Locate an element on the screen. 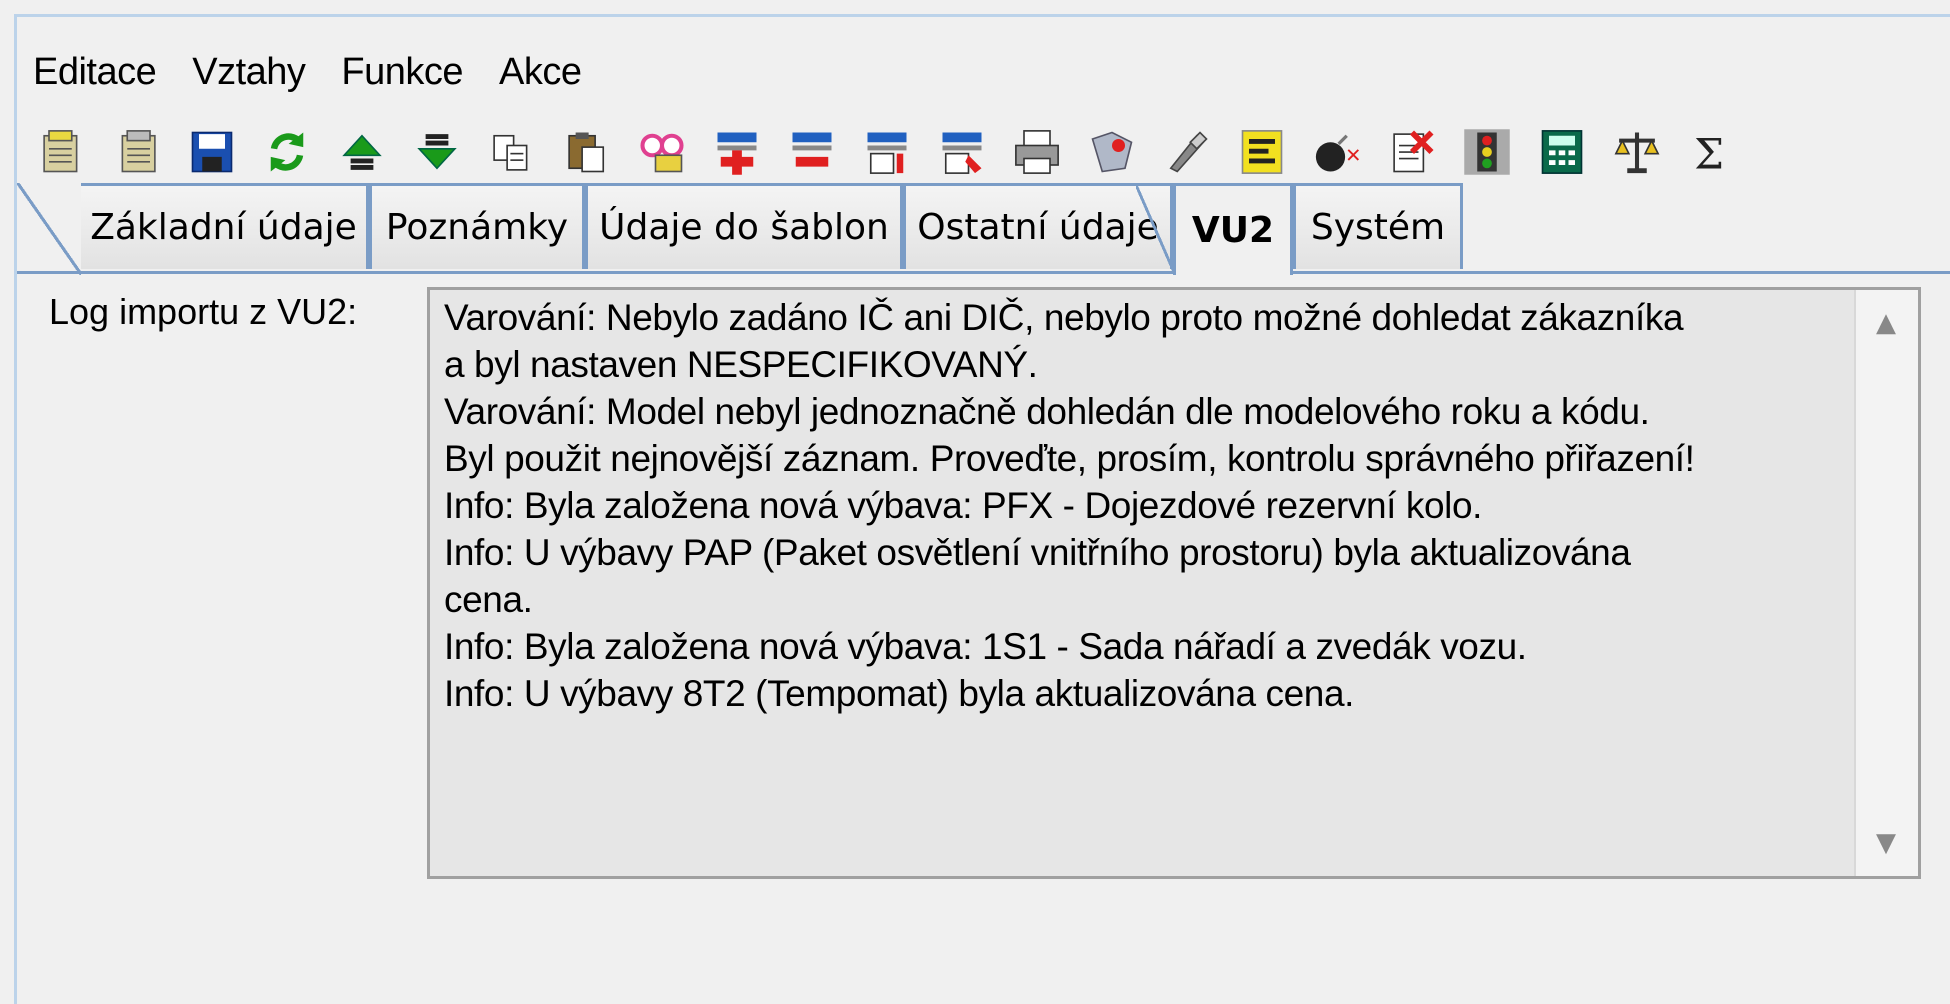  refresh-icon is located at coordinates (287, 152).